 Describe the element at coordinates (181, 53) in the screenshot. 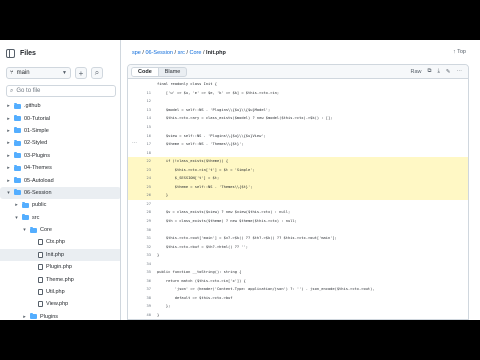

I see `breadcrumb-part: src` at that location.